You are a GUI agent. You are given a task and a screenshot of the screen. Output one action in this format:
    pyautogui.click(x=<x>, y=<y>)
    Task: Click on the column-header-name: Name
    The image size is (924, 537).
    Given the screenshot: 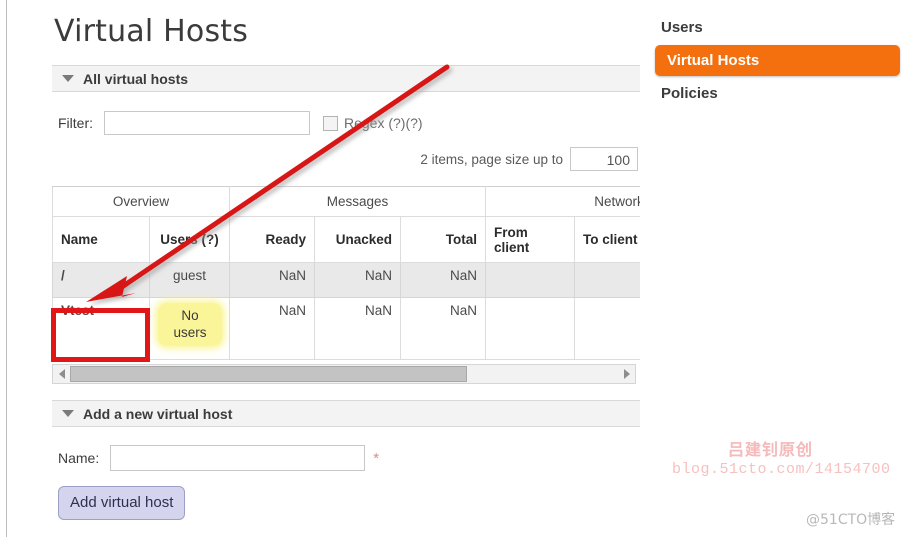 What is the action you would take?
    pyautogui.click(x=101, y=239)
    